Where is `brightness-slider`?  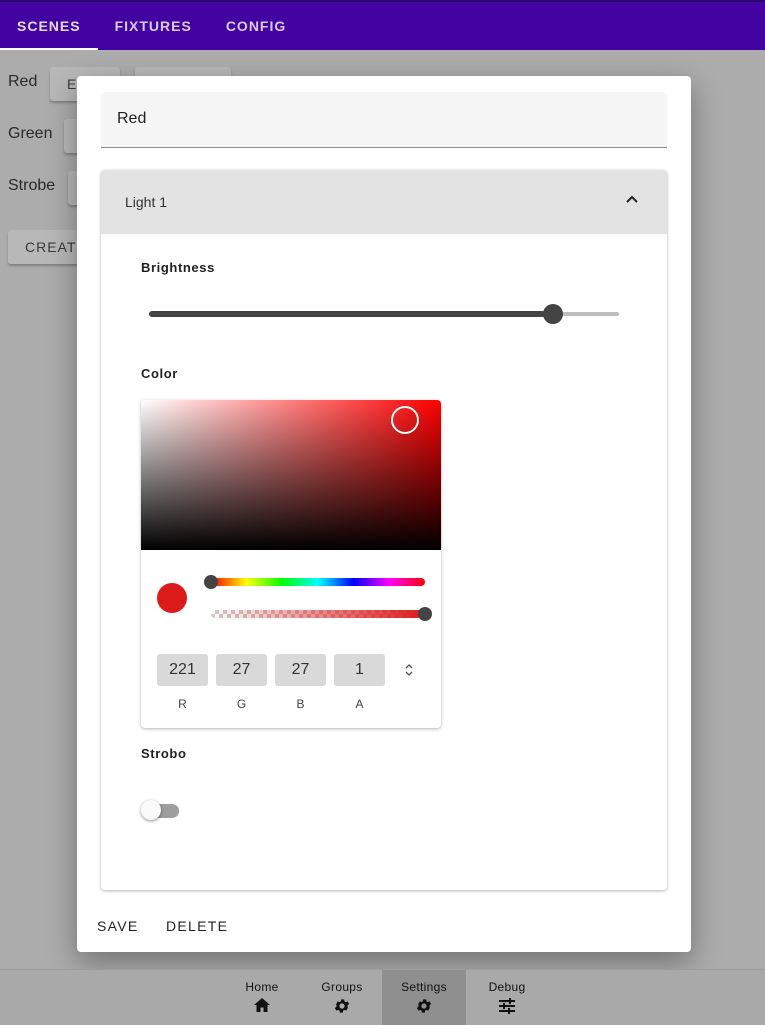
brightness-slider is located at coordinates (384, 314).